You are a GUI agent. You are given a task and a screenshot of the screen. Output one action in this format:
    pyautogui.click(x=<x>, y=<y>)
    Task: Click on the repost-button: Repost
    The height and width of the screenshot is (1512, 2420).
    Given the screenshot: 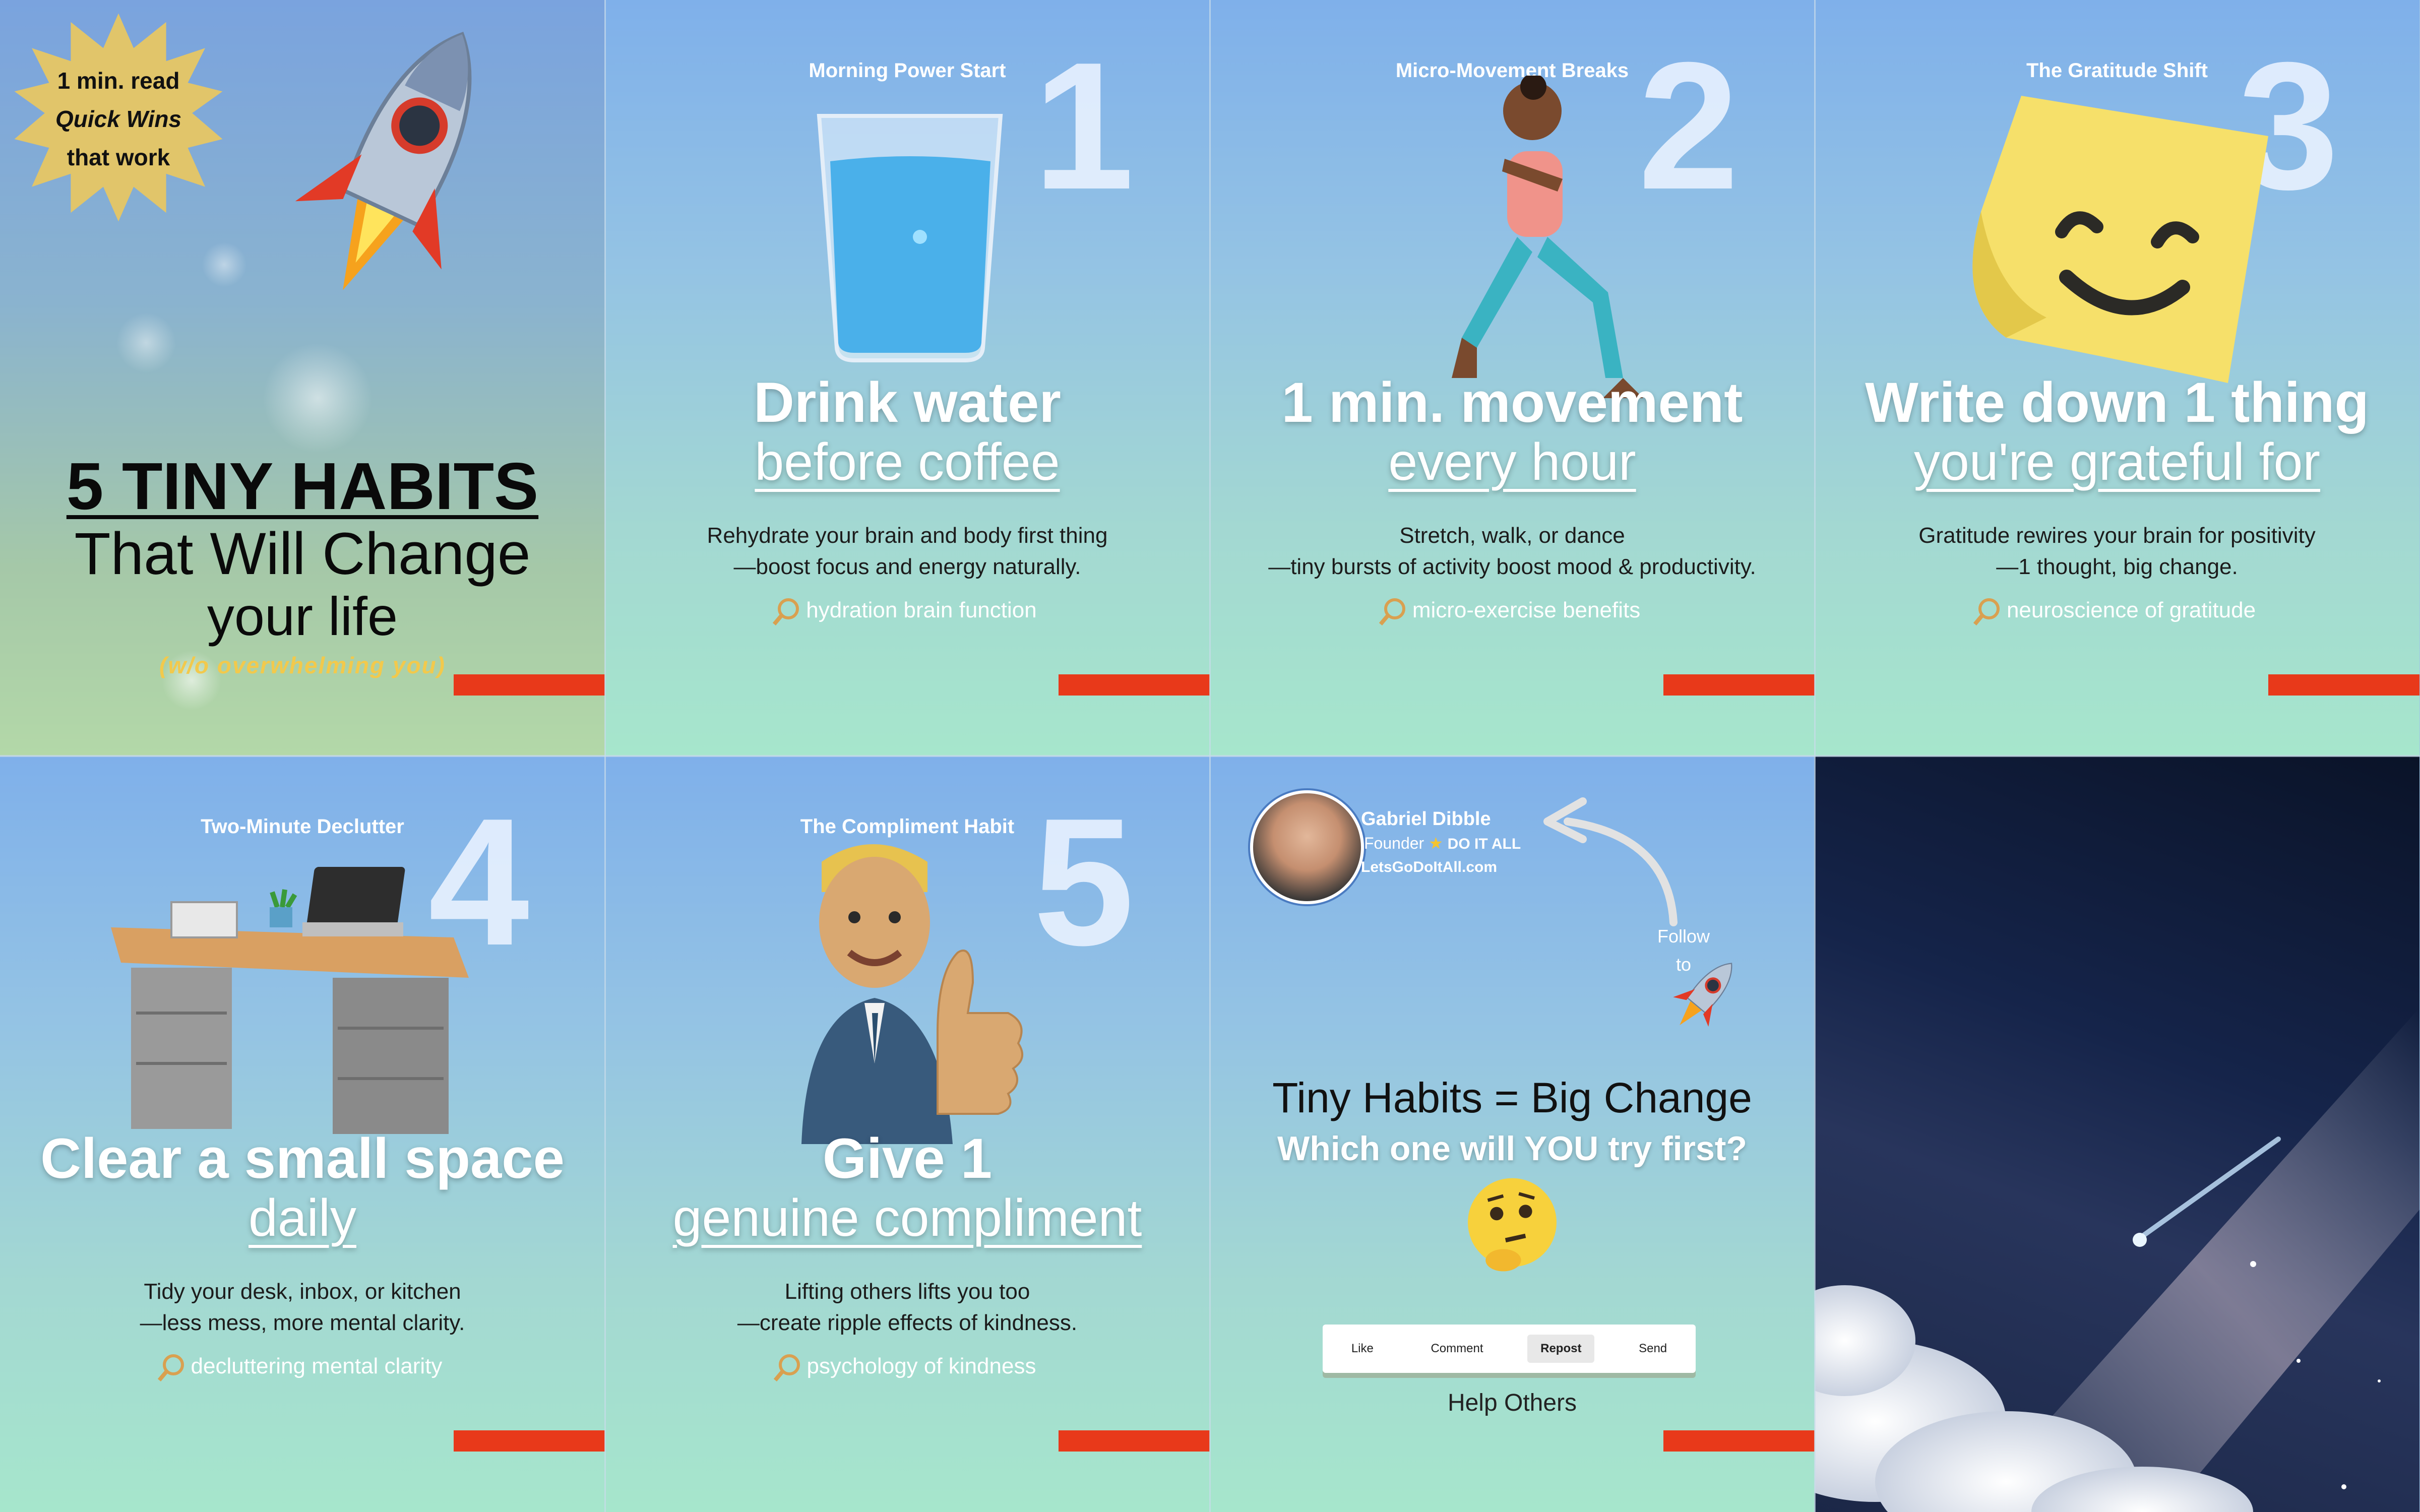 What is the action you would take?
    pyautogui.click(x=1561, y=1349)
    